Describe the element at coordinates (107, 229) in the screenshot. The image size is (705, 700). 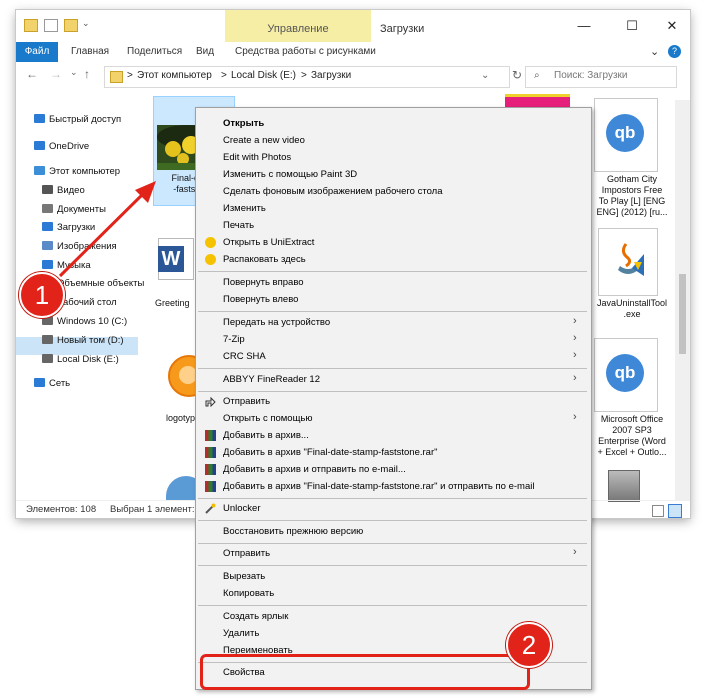
I see `annotation-arrow` at that location.